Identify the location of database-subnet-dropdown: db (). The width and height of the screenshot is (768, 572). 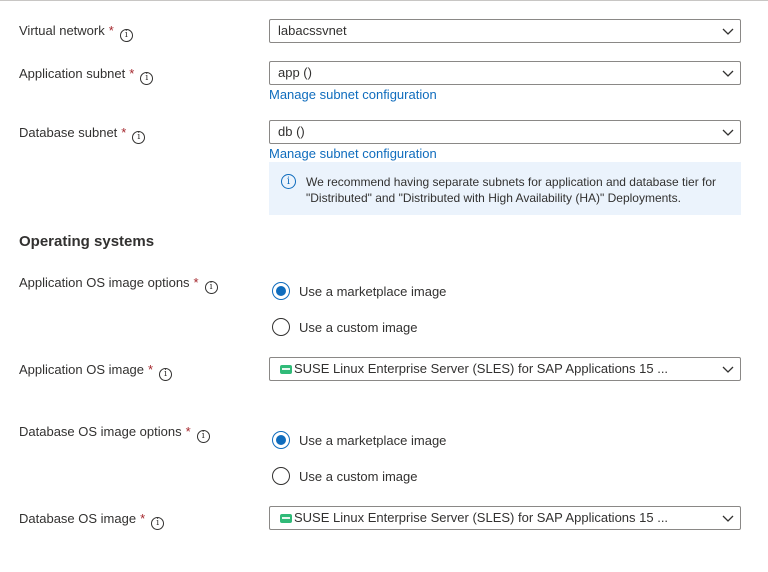
(505, 132).